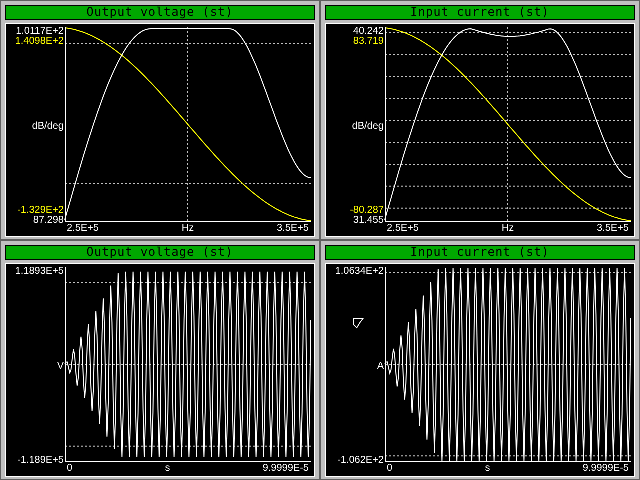 Image resolution: width=640 pixels, height=480 pixels. I want to click on axis-value: 83.719, so click(368, 42).